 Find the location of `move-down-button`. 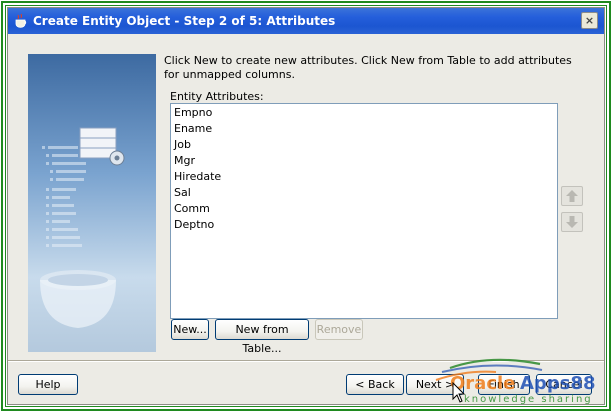

move-down-button is located at coordinates (572, 222).